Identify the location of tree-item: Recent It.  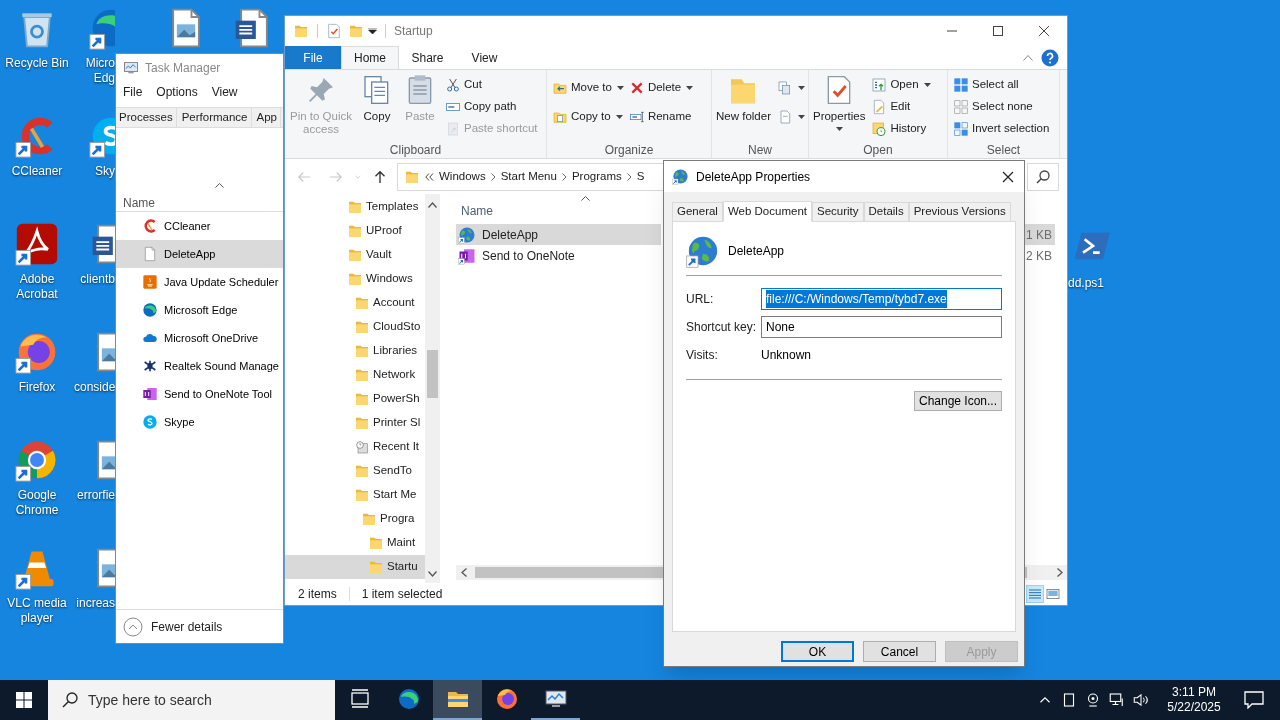
(355, 447).